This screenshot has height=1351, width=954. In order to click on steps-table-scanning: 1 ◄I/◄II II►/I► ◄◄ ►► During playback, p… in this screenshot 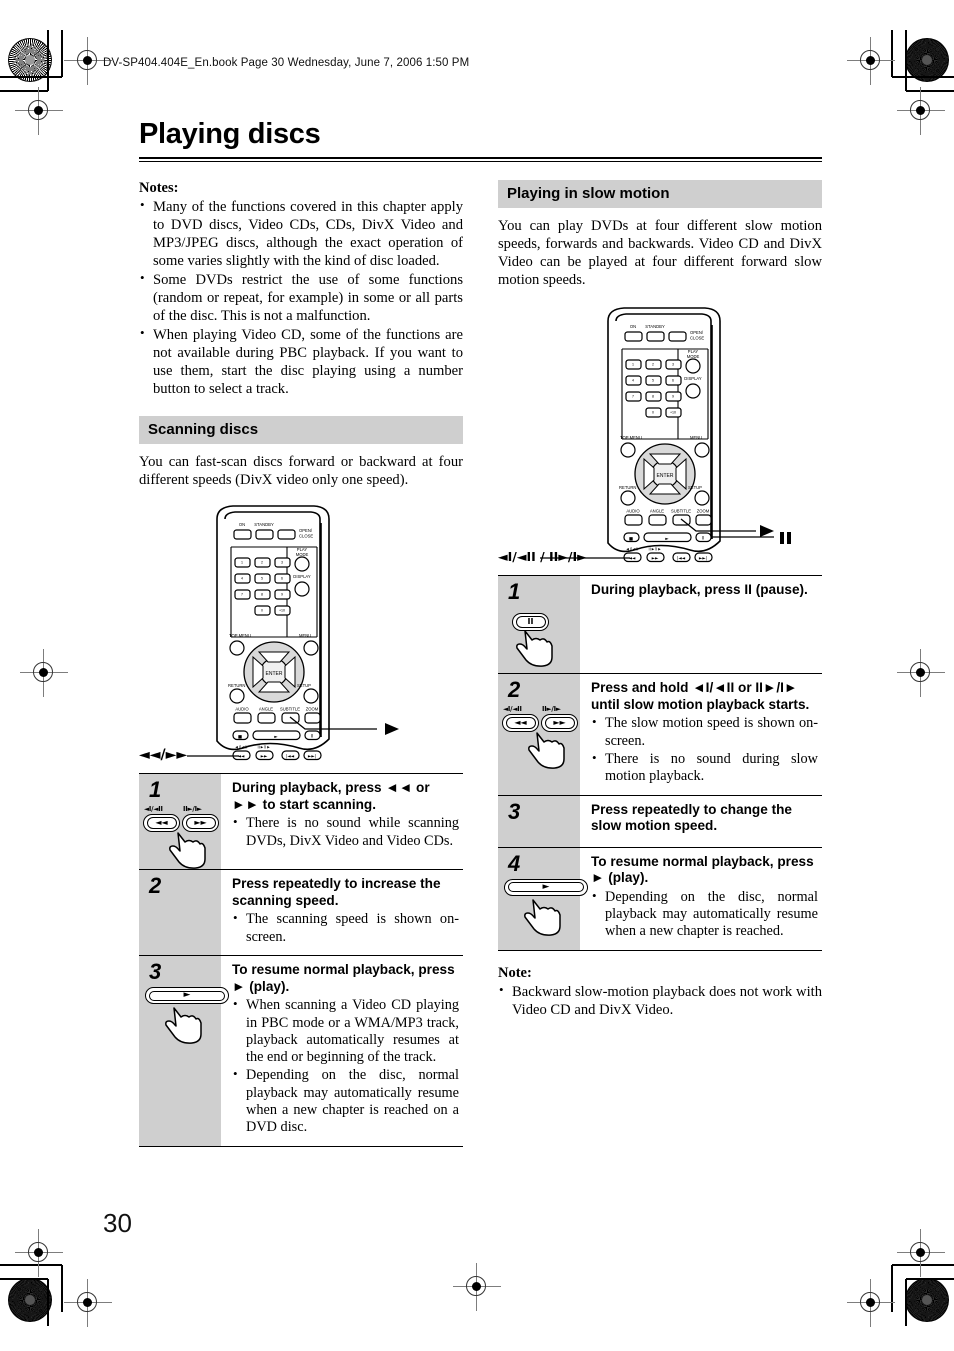, I will do `click(301, 960)`.